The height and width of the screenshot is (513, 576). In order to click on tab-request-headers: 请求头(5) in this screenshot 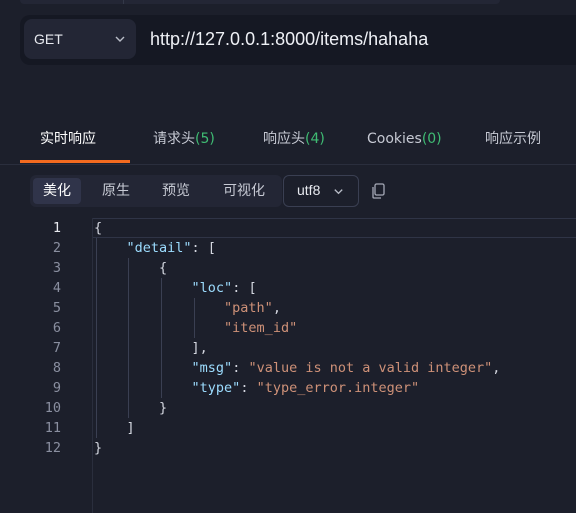, I will do `click(184, 140)`.